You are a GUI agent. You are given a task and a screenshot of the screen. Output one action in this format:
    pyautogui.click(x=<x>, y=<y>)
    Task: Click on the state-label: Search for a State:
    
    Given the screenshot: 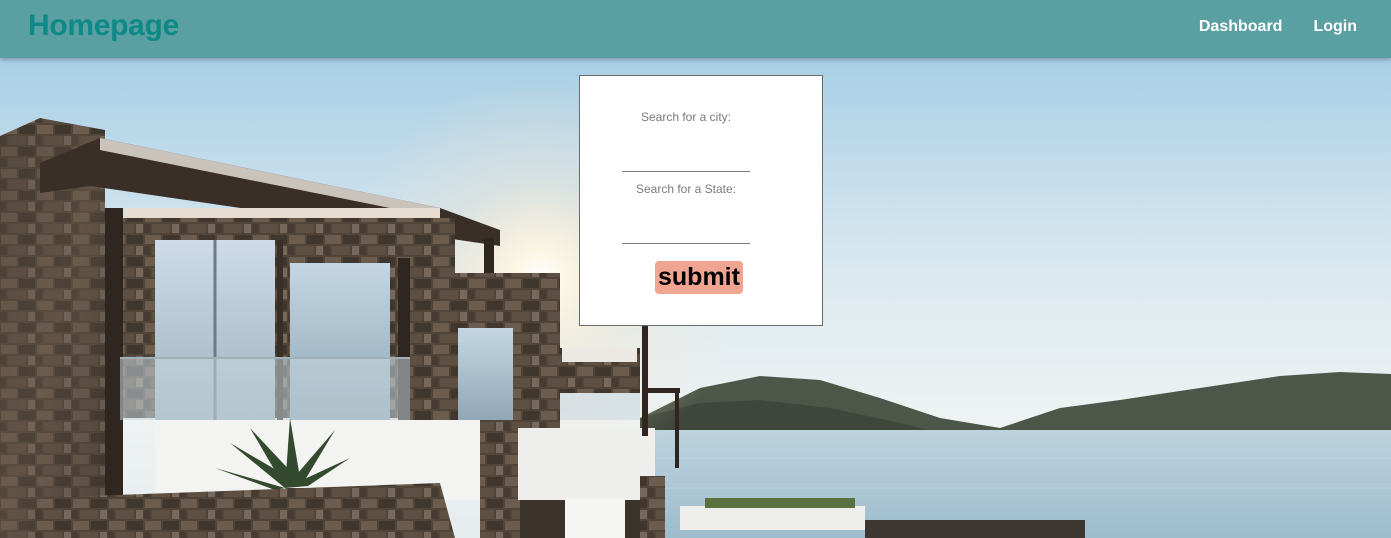 What is the action you would take?
    pyautogui.click(x=686, y=189)
    